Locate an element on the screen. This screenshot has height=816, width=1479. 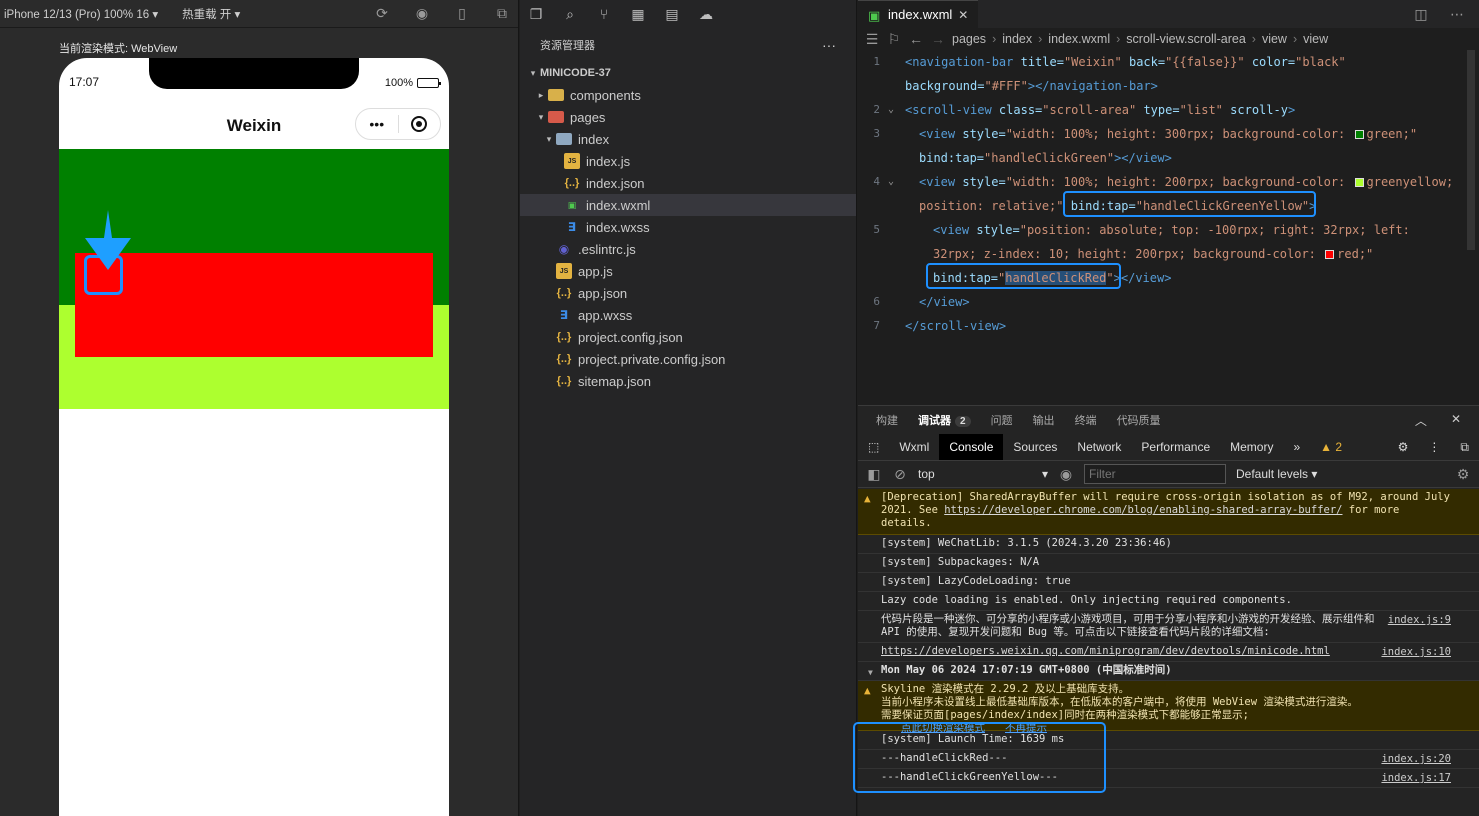
code-line: 7 </scroll-view> is located at coordinates (1168, 326).